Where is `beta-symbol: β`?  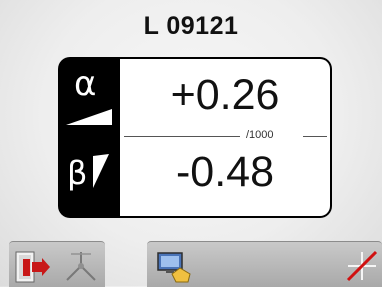 beta-symbol: β is located at coordinates (77, 173).